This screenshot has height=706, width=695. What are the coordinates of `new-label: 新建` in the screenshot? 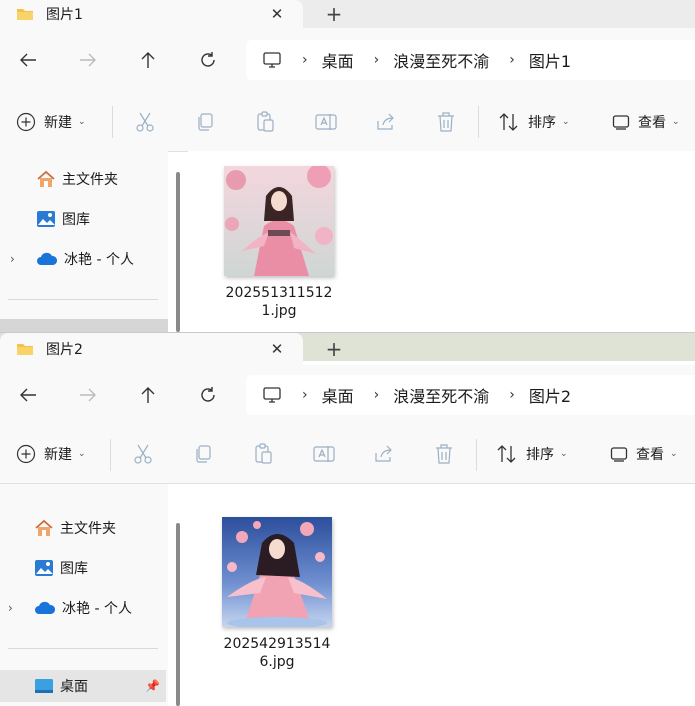 It's located at (58, 122).